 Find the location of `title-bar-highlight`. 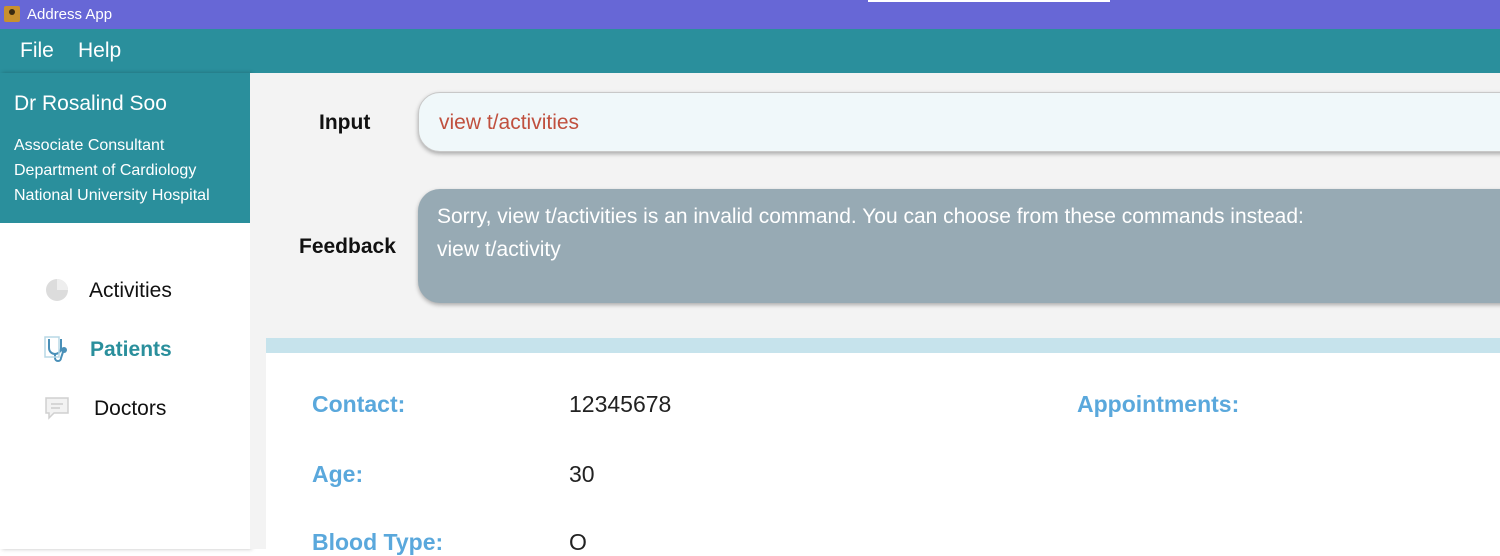

title-bar-highlight is located at coordinates (989, 1).